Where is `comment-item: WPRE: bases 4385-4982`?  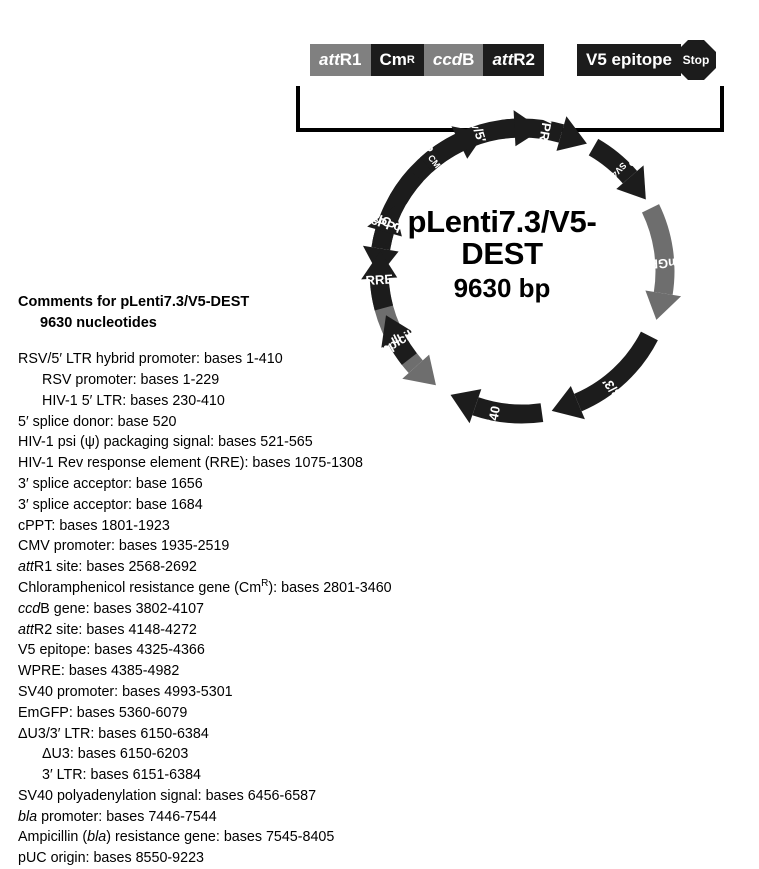
comment-item: WPRE: bases 4385-4982 is located at coordinates (99, 671).